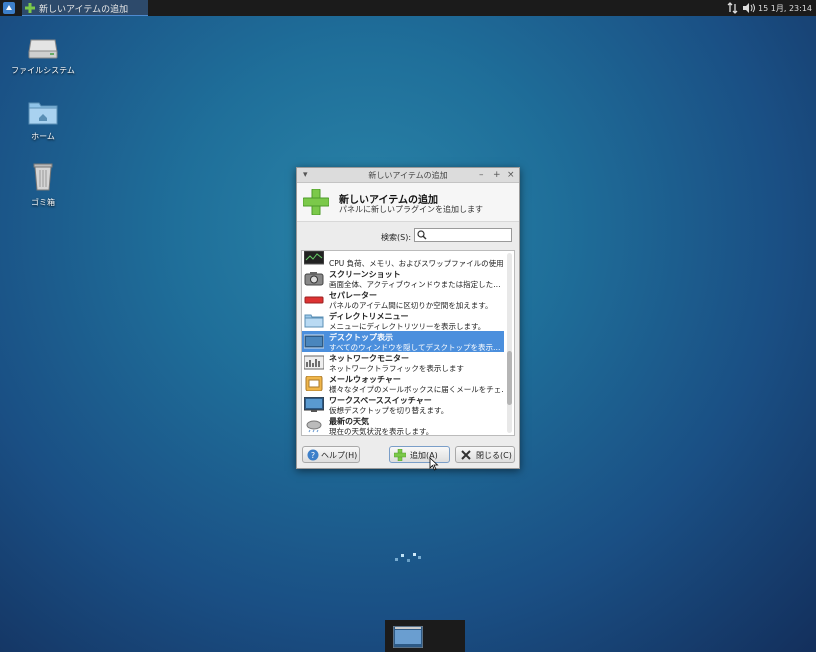 This screenshot has height=652, width=816. I want to click on help-icon: ?, so click(313, 456).